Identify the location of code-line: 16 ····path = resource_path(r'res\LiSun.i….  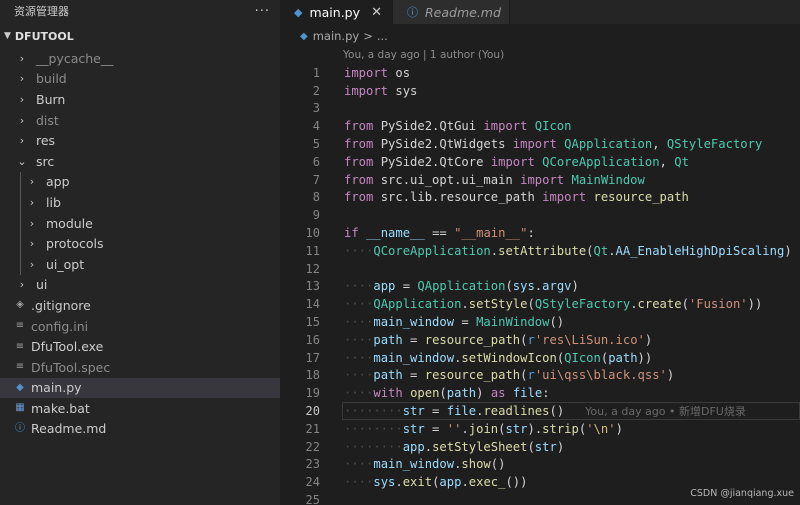
(540, 340).